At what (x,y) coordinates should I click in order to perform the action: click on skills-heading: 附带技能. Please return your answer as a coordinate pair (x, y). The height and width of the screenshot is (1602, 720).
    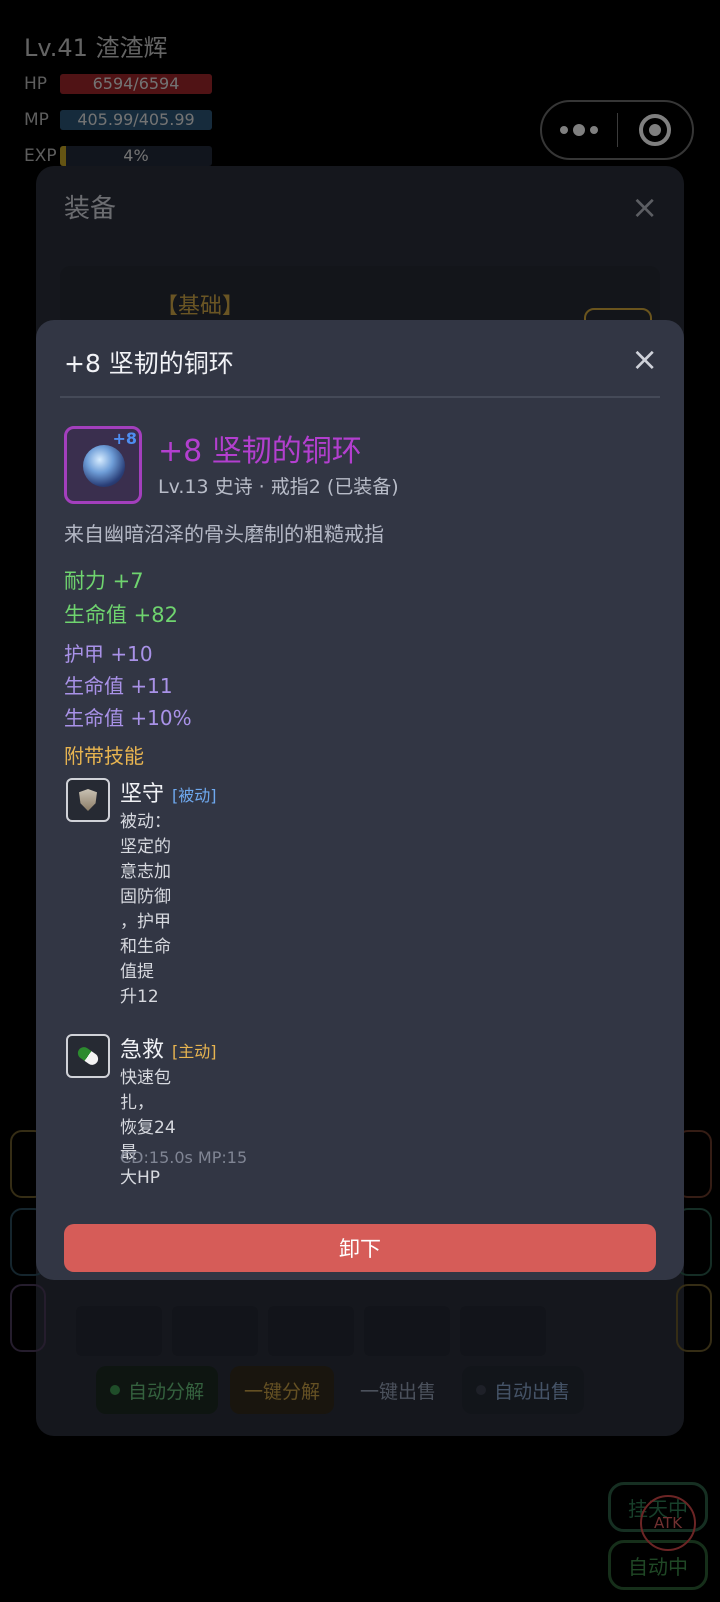
    Looking at the image, I should click on (104, 756).